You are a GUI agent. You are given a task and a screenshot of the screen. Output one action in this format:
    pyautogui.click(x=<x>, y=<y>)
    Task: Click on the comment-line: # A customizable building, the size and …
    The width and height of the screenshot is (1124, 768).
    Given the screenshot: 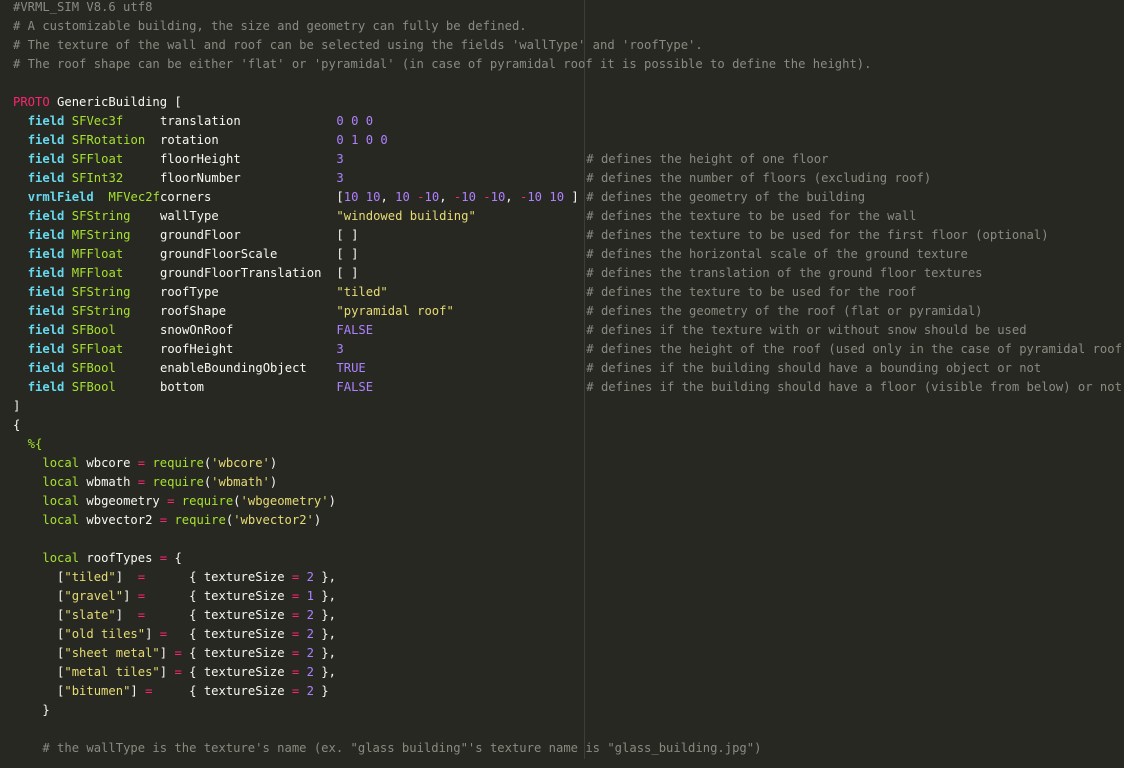 What is the action you would take?
    pyautogui.click(x=270, y=26)
    